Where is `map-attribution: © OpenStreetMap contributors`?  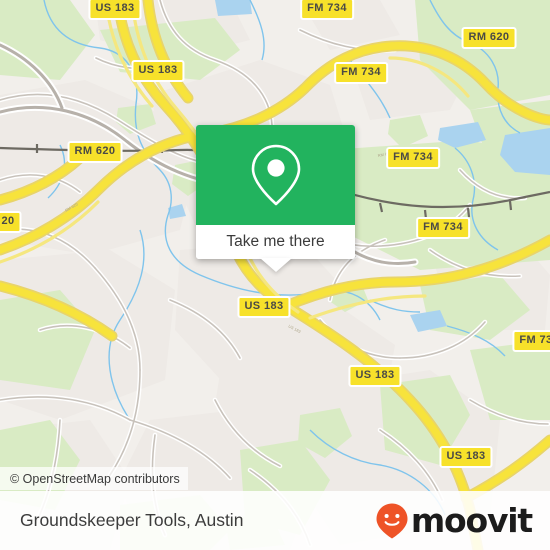 map-attribution: © OpenStreetMap contributors is located at coordinates (94, 478).